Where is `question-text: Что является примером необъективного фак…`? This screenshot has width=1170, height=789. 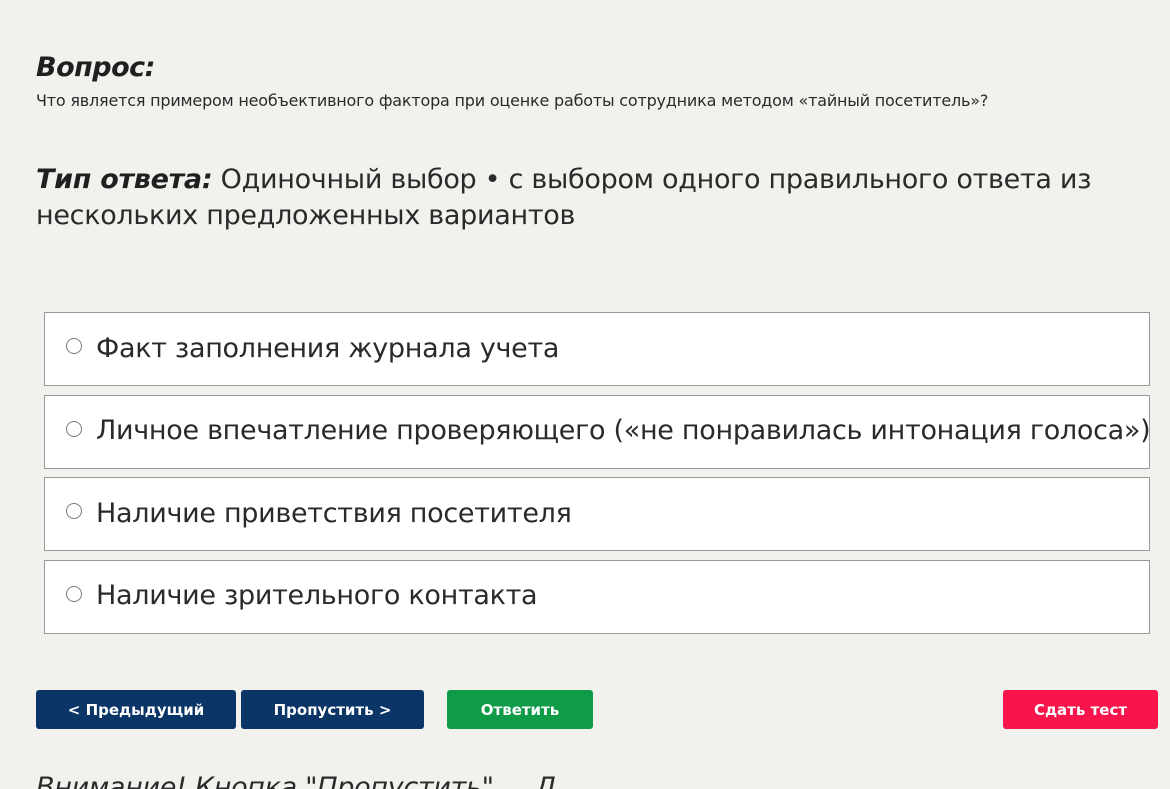
question-text: Что является примером необъективного фак… is located at coordinates (512, 100).